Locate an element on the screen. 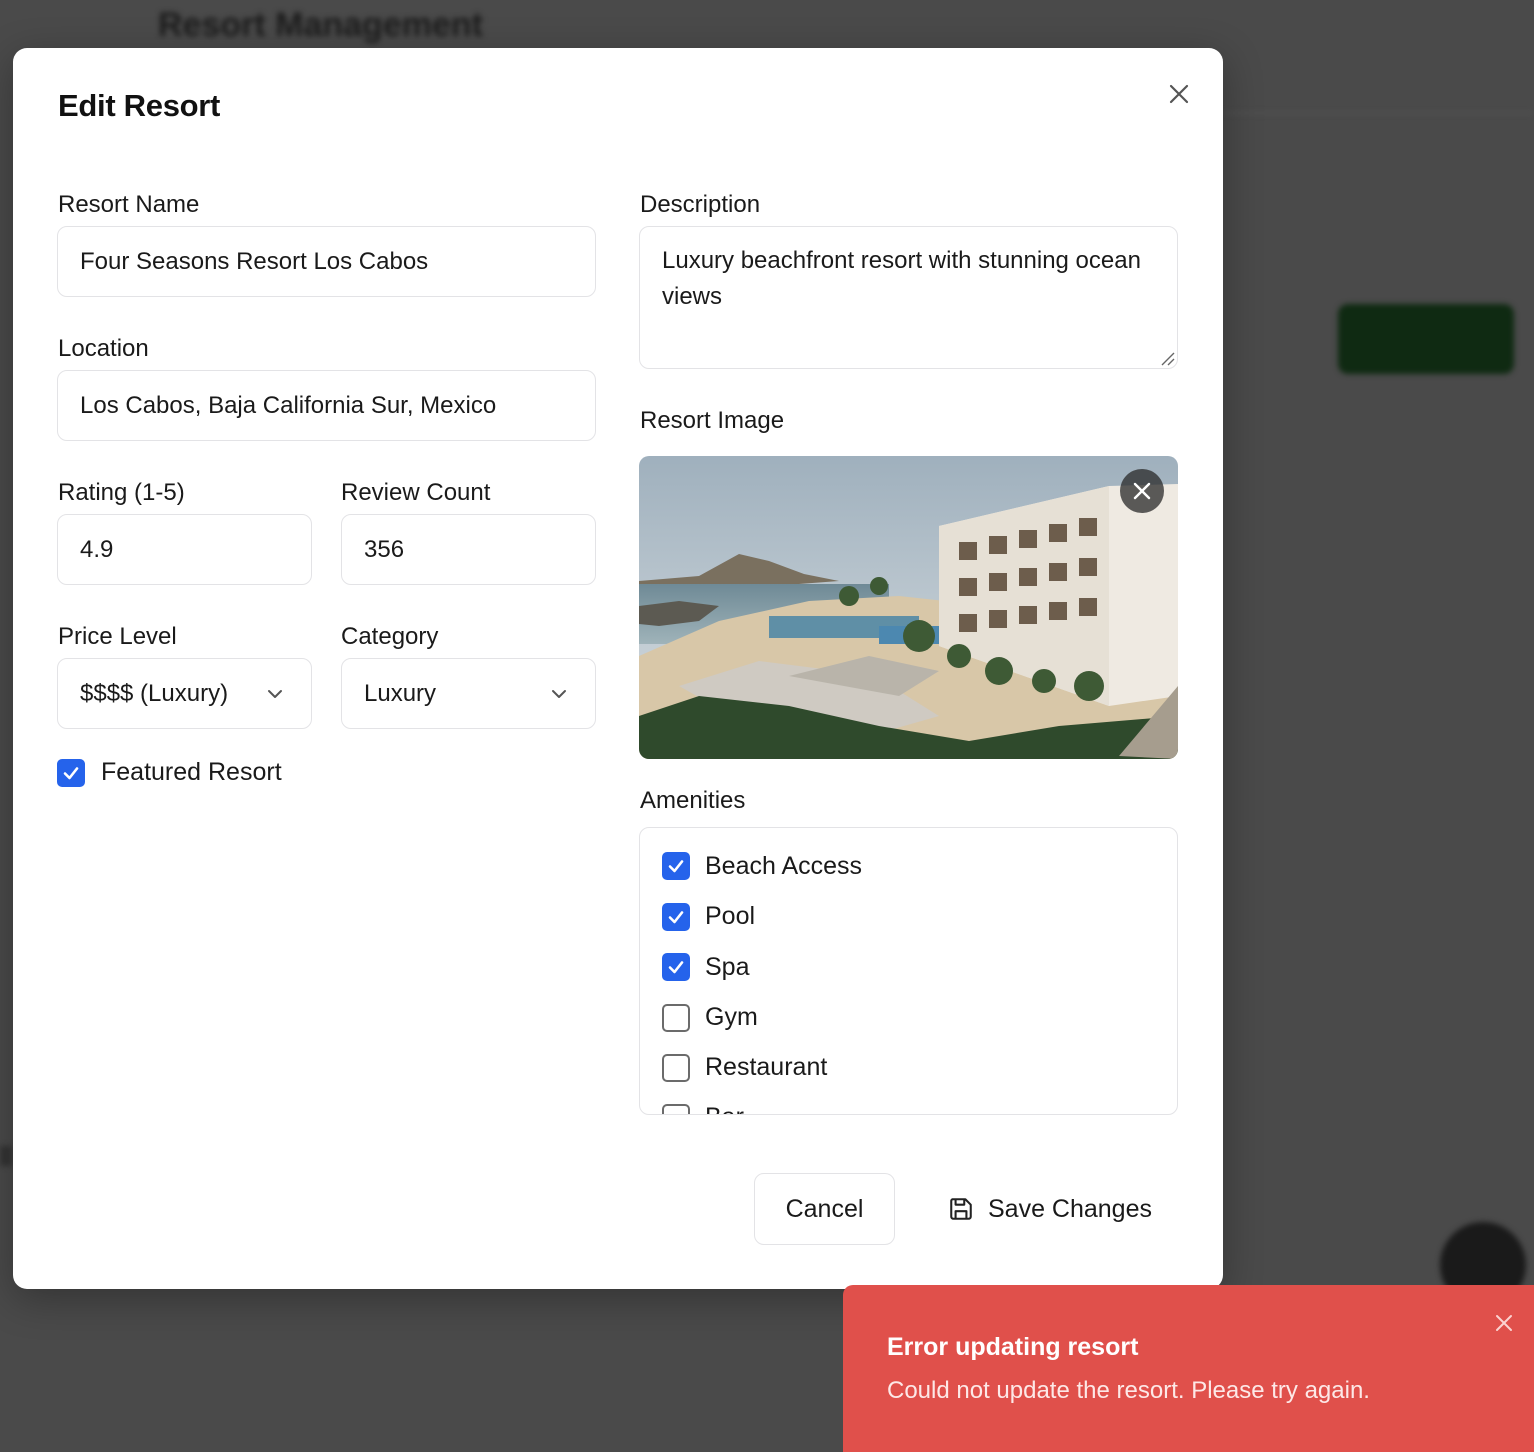 The height and width of the screenshot is (1452, 1534). amenity-gym-checkbox is located at coordinates (676, 1018).